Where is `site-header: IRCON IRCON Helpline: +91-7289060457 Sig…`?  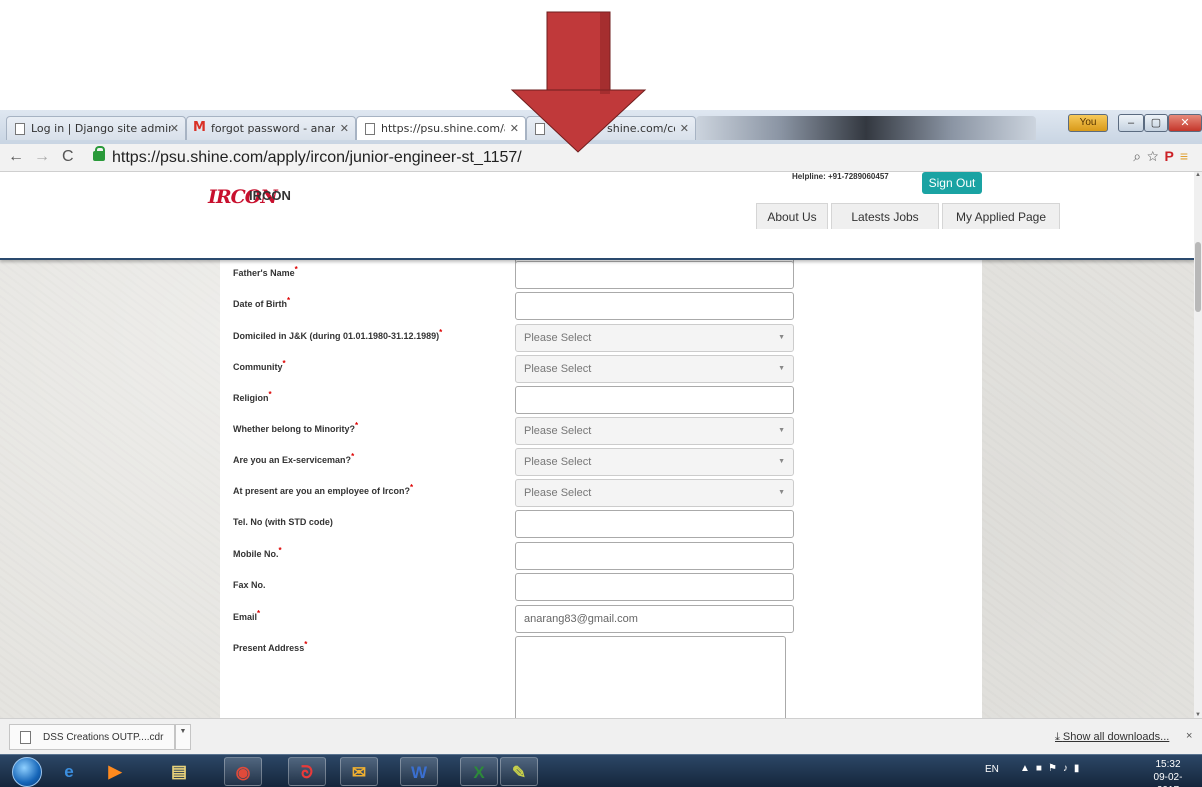 site-header: IRCON IRCON Helpline: +91-7289060457 Sig… is located at coordinates (597, 216).